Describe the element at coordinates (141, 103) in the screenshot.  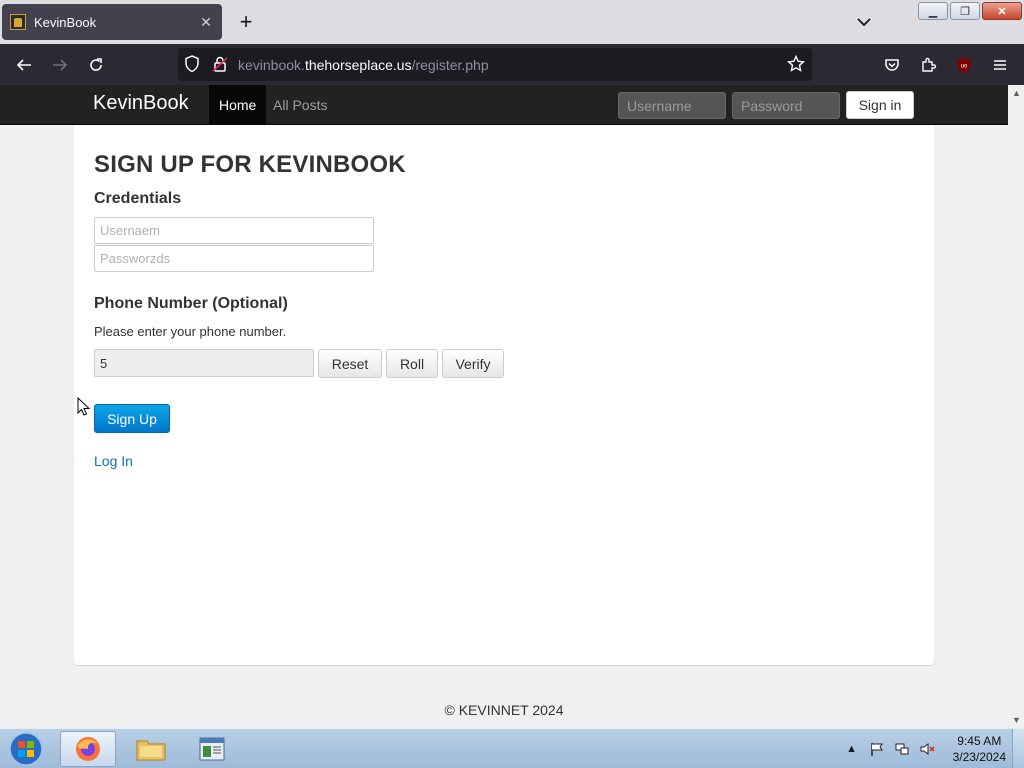
I see `site-brand: KevinBook` at that location.